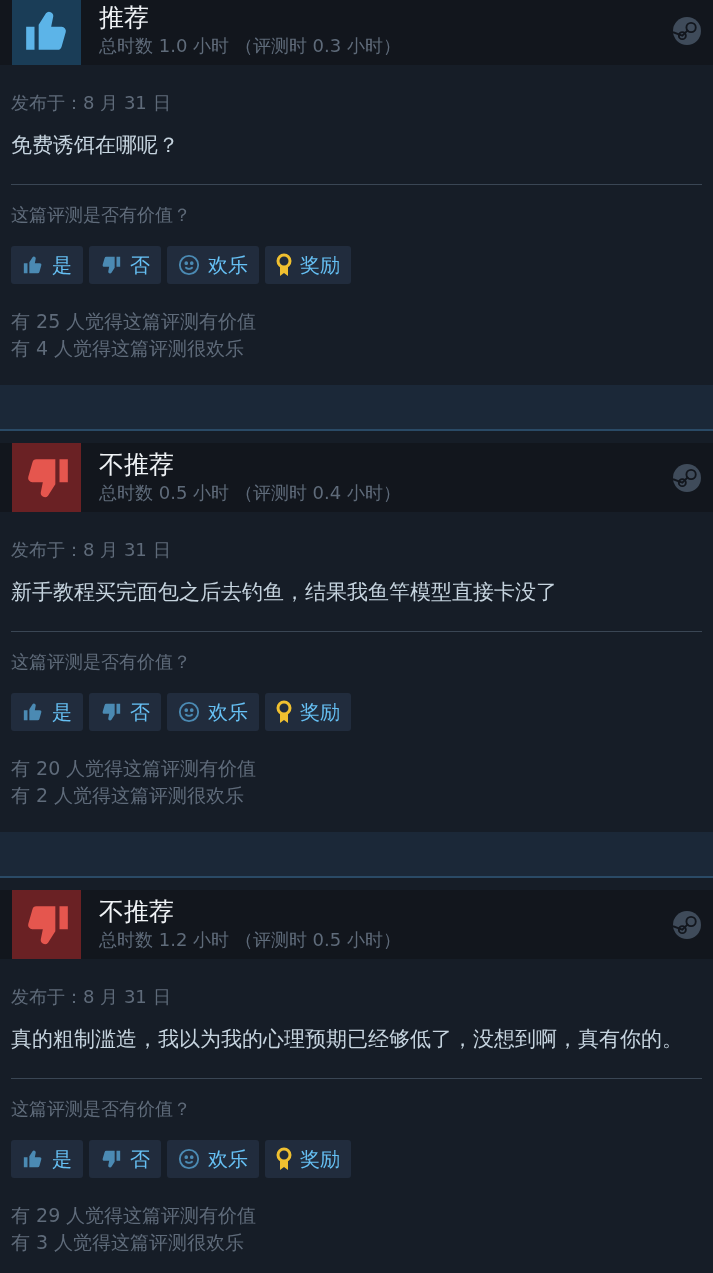 This screenshot has height=1273, width=713. I want to click on funny-count: 有 2 人觉得这篇评测很欢乐, so click(128, 795).